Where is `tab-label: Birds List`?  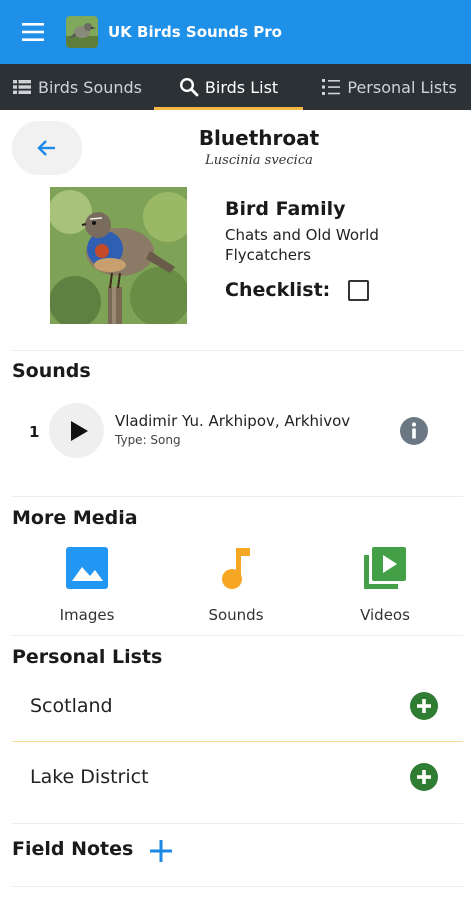 tab-label: Birds List is located at coordinates (241, 87).